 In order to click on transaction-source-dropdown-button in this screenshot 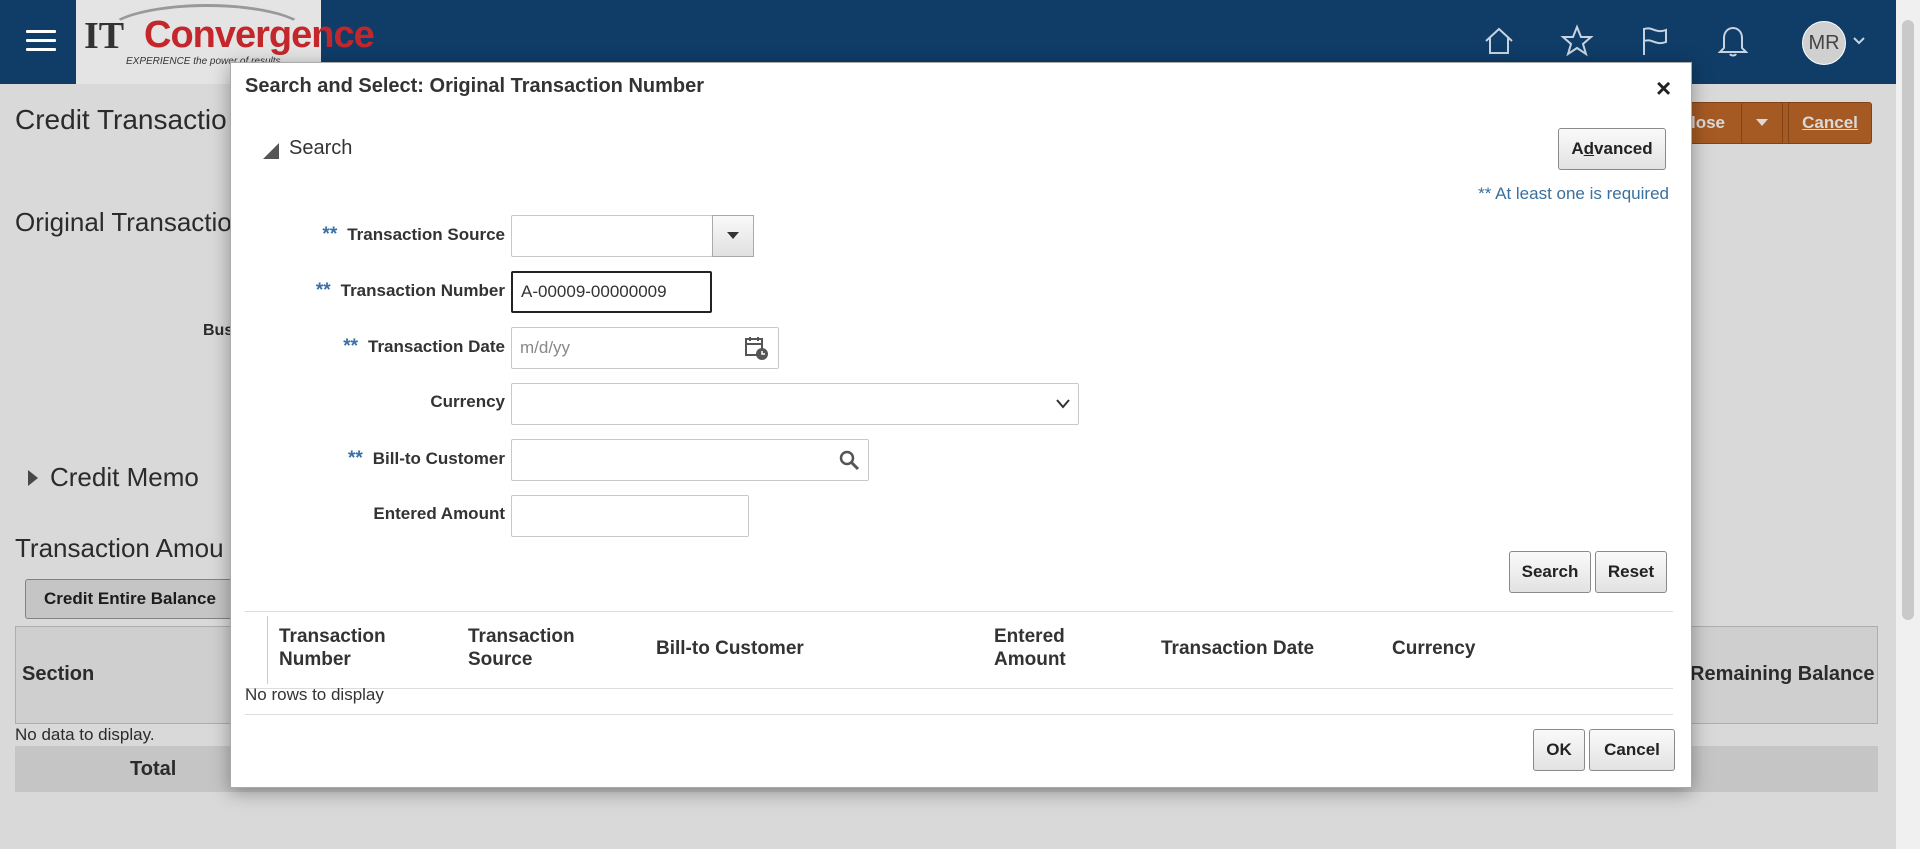, I will do `click(733, 236)`.